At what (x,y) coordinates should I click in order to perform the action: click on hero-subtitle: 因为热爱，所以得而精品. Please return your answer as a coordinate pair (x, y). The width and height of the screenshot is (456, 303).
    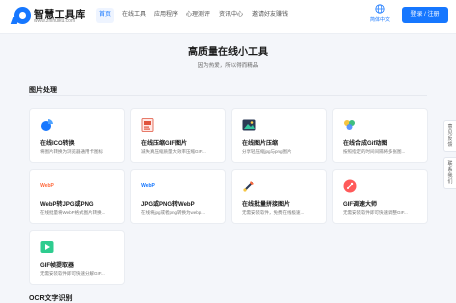
    Looking at the image, I should click on (228, 66).